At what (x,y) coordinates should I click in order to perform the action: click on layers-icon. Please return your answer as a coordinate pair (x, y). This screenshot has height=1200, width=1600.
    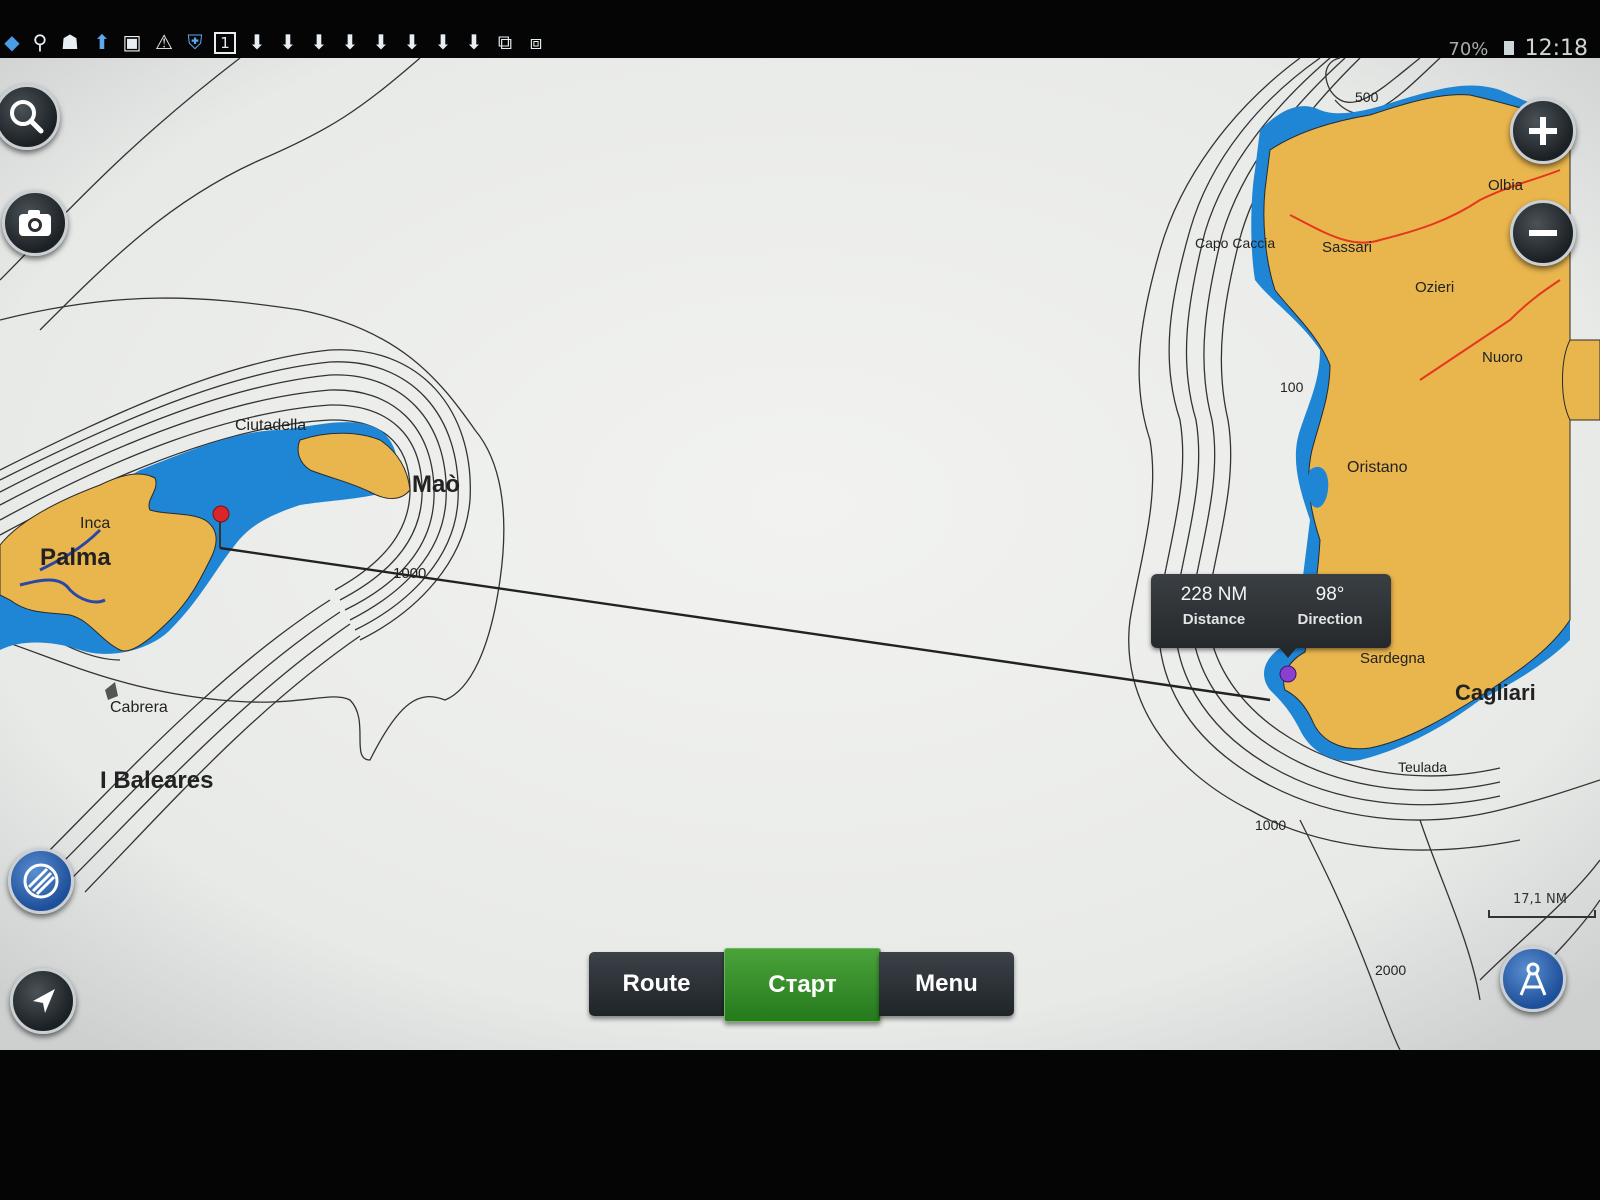
    Looking at the image, I should click on (41, 881).